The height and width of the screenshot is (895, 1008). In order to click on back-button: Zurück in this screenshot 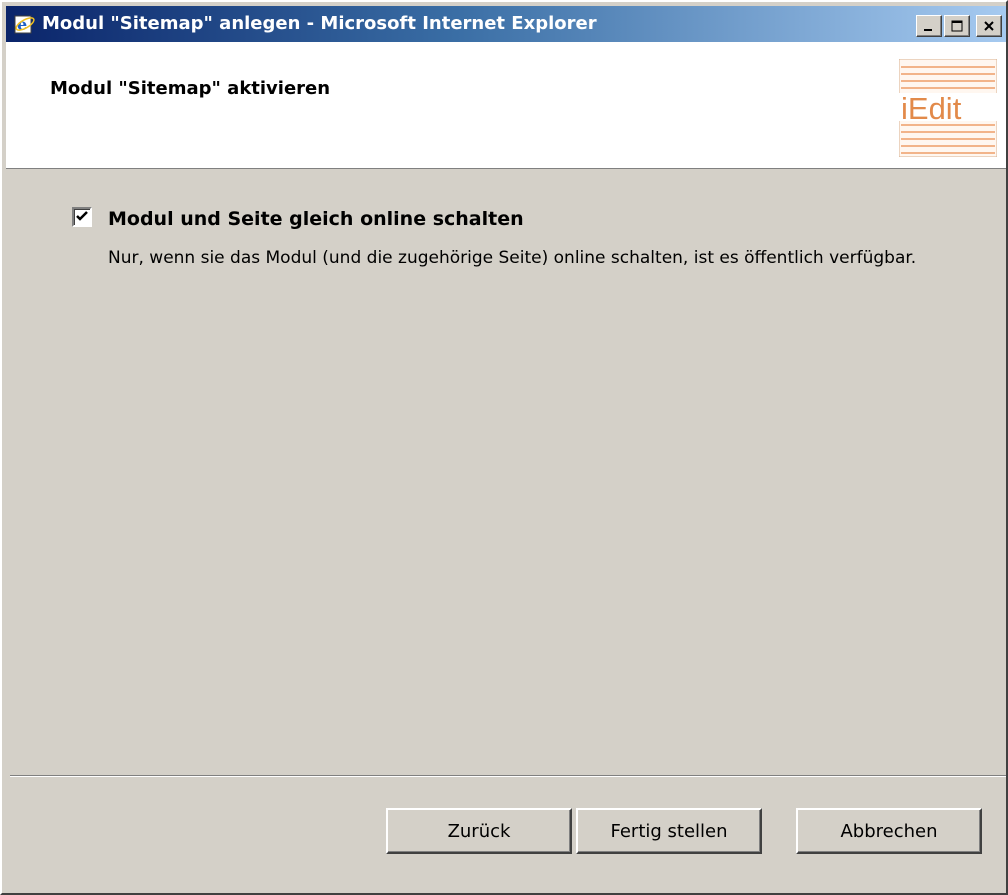, I will do `click(479, 831)`.